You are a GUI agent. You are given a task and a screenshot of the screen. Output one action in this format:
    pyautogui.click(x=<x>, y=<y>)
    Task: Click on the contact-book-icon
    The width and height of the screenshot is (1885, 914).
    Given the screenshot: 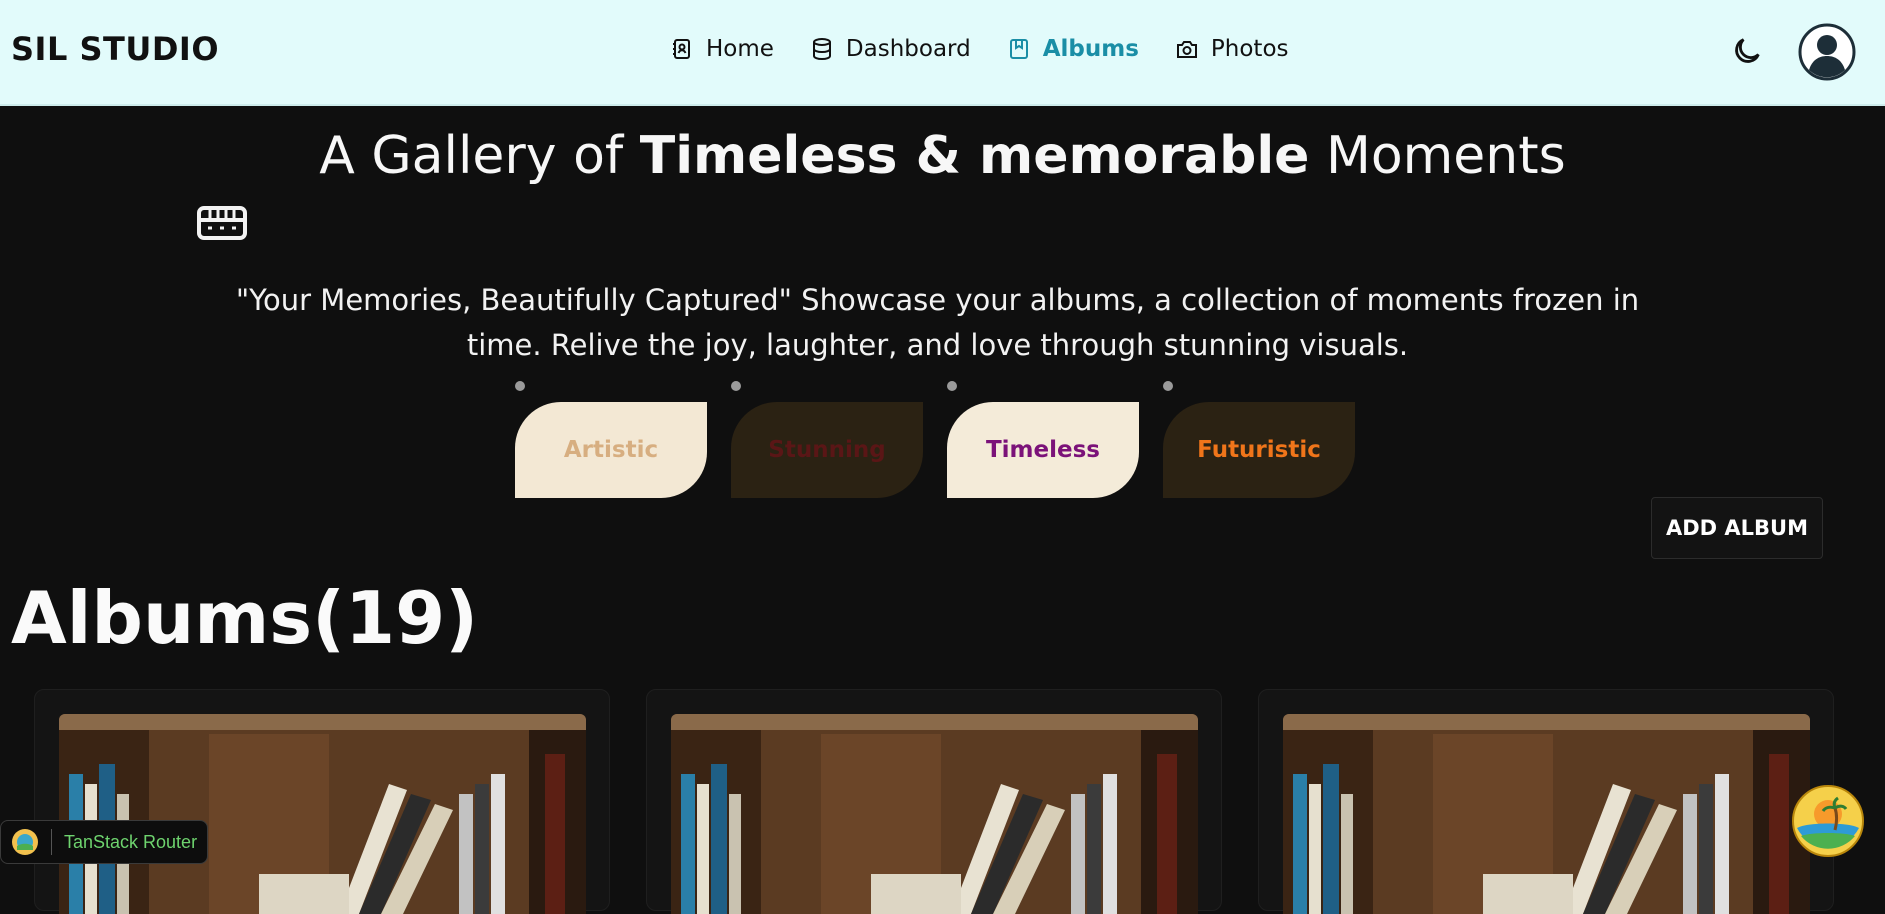 What is the action you would take?
    pyautogui.click(x=681, y=49)
    